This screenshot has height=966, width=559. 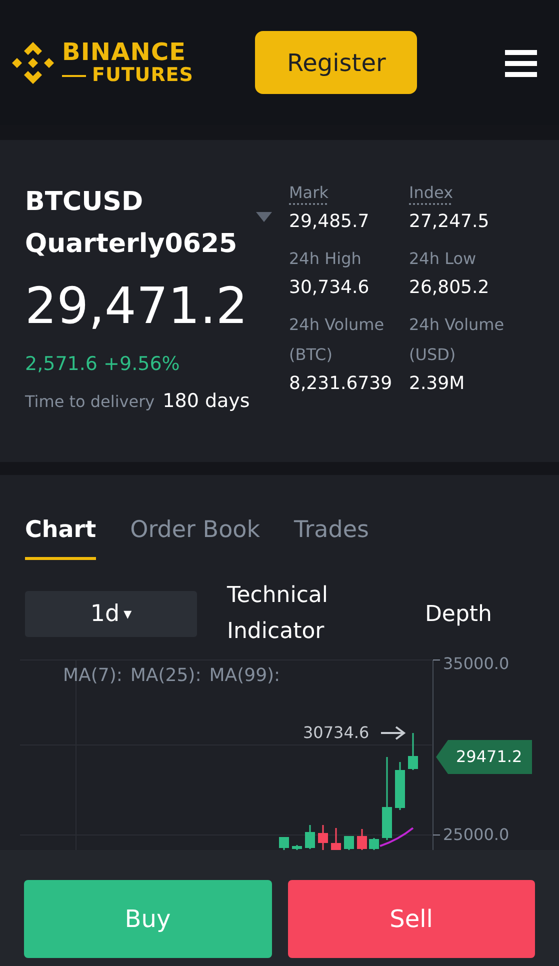 What do you see at coordinates (431, 193) in the screenshot?
I see `stat-label: Index` at bounding box center [431, 193].